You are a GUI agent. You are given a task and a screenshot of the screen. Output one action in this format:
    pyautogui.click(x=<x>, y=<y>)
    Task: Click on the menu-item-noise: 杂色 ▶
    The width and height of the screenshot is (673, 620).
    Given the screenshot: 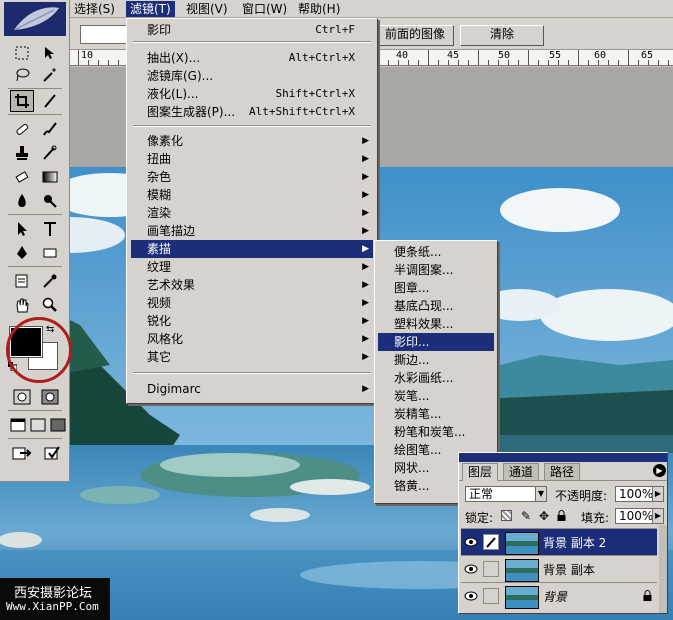 What is the action you would take?
    pyautogui.click(x=252, y=177)
    